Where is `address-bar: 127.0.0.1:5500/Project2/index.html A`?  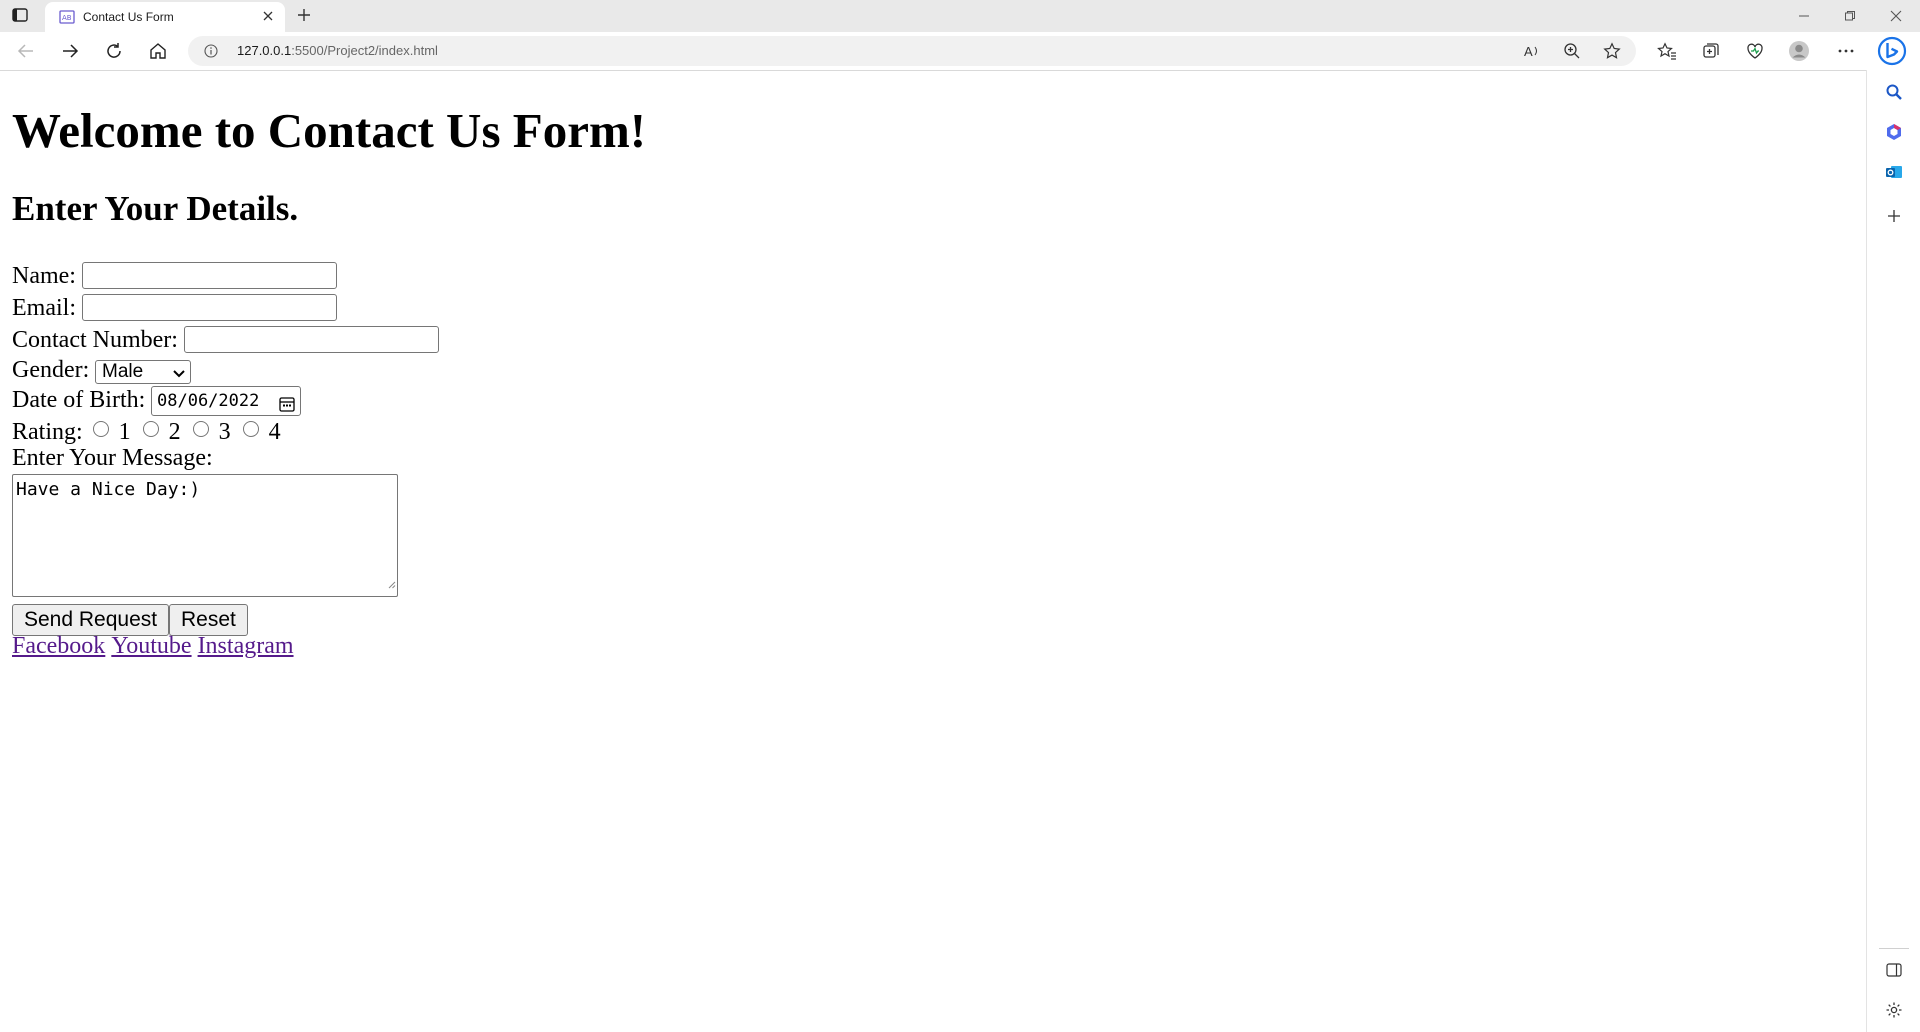
address-bar: 127.0.0.1:5500/Project2/index.html A is located at coordinates (912, 51).